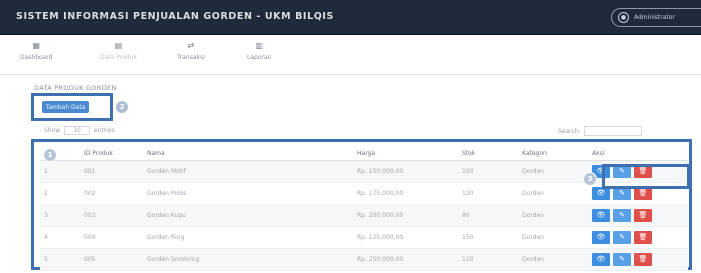  Describe the element at coordinates (405, 154) in the screenshot. I see `col-harga: Harga` at that location.